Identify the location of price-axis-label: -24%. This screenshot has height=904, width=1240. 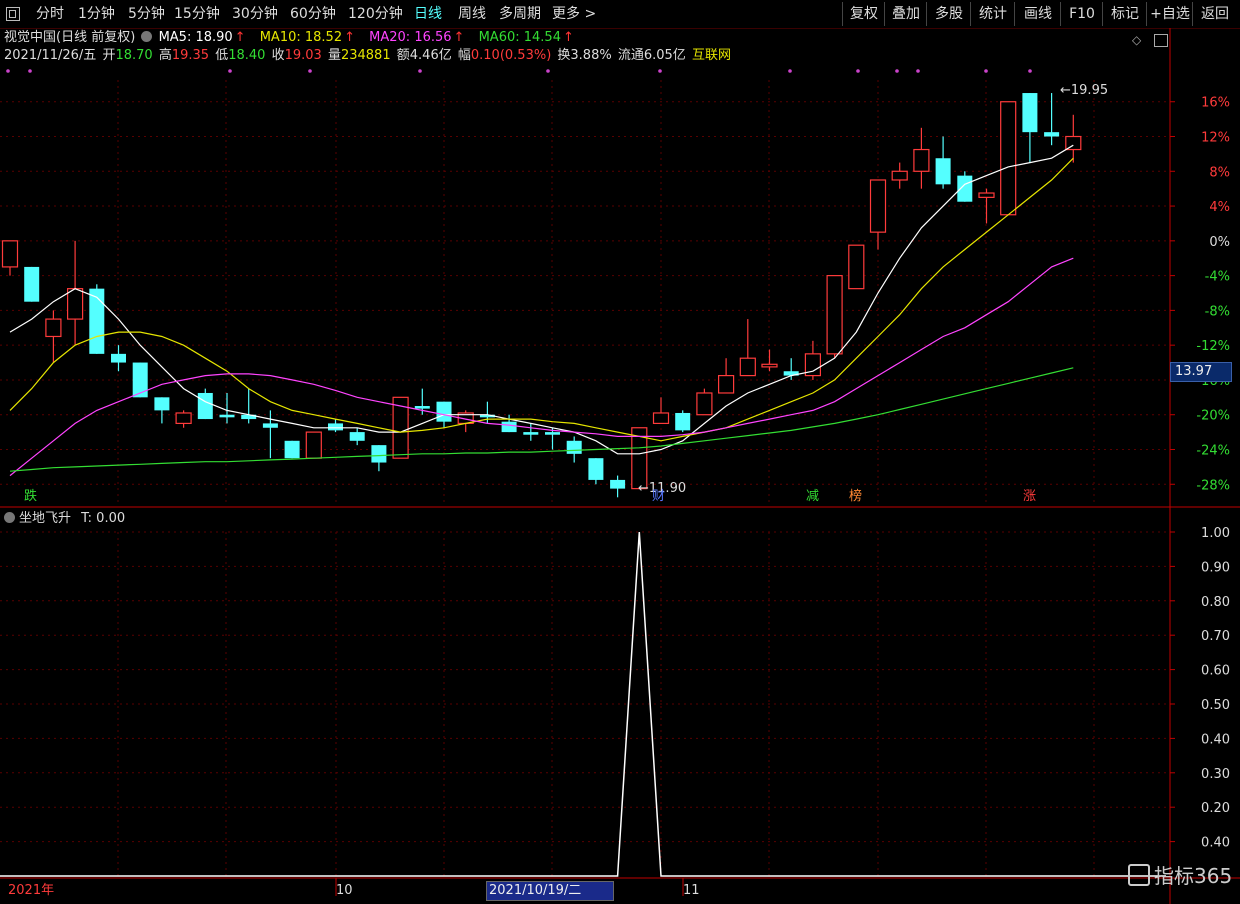
(1213, 450).